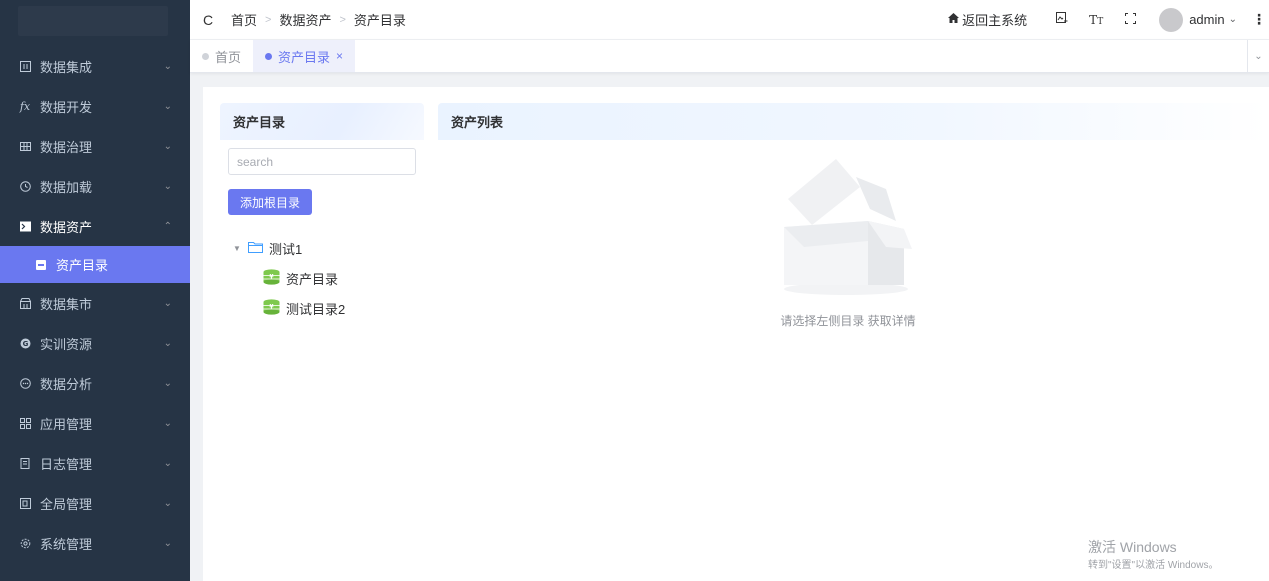 The image size is (1269, 581). What do you see at coordinates (322, 161) in the screenshot?
I see `search-input` at bounding box center [322, 161].